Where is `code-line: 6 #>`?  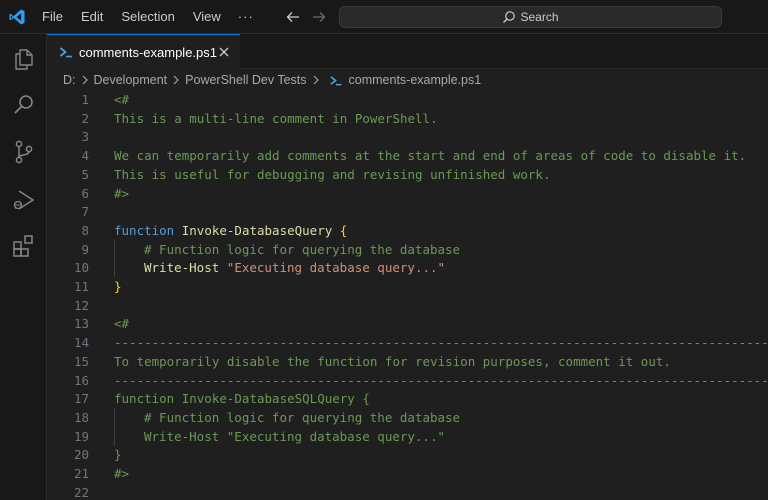
code-line: 6 #> is located at coordinates (407, 194).